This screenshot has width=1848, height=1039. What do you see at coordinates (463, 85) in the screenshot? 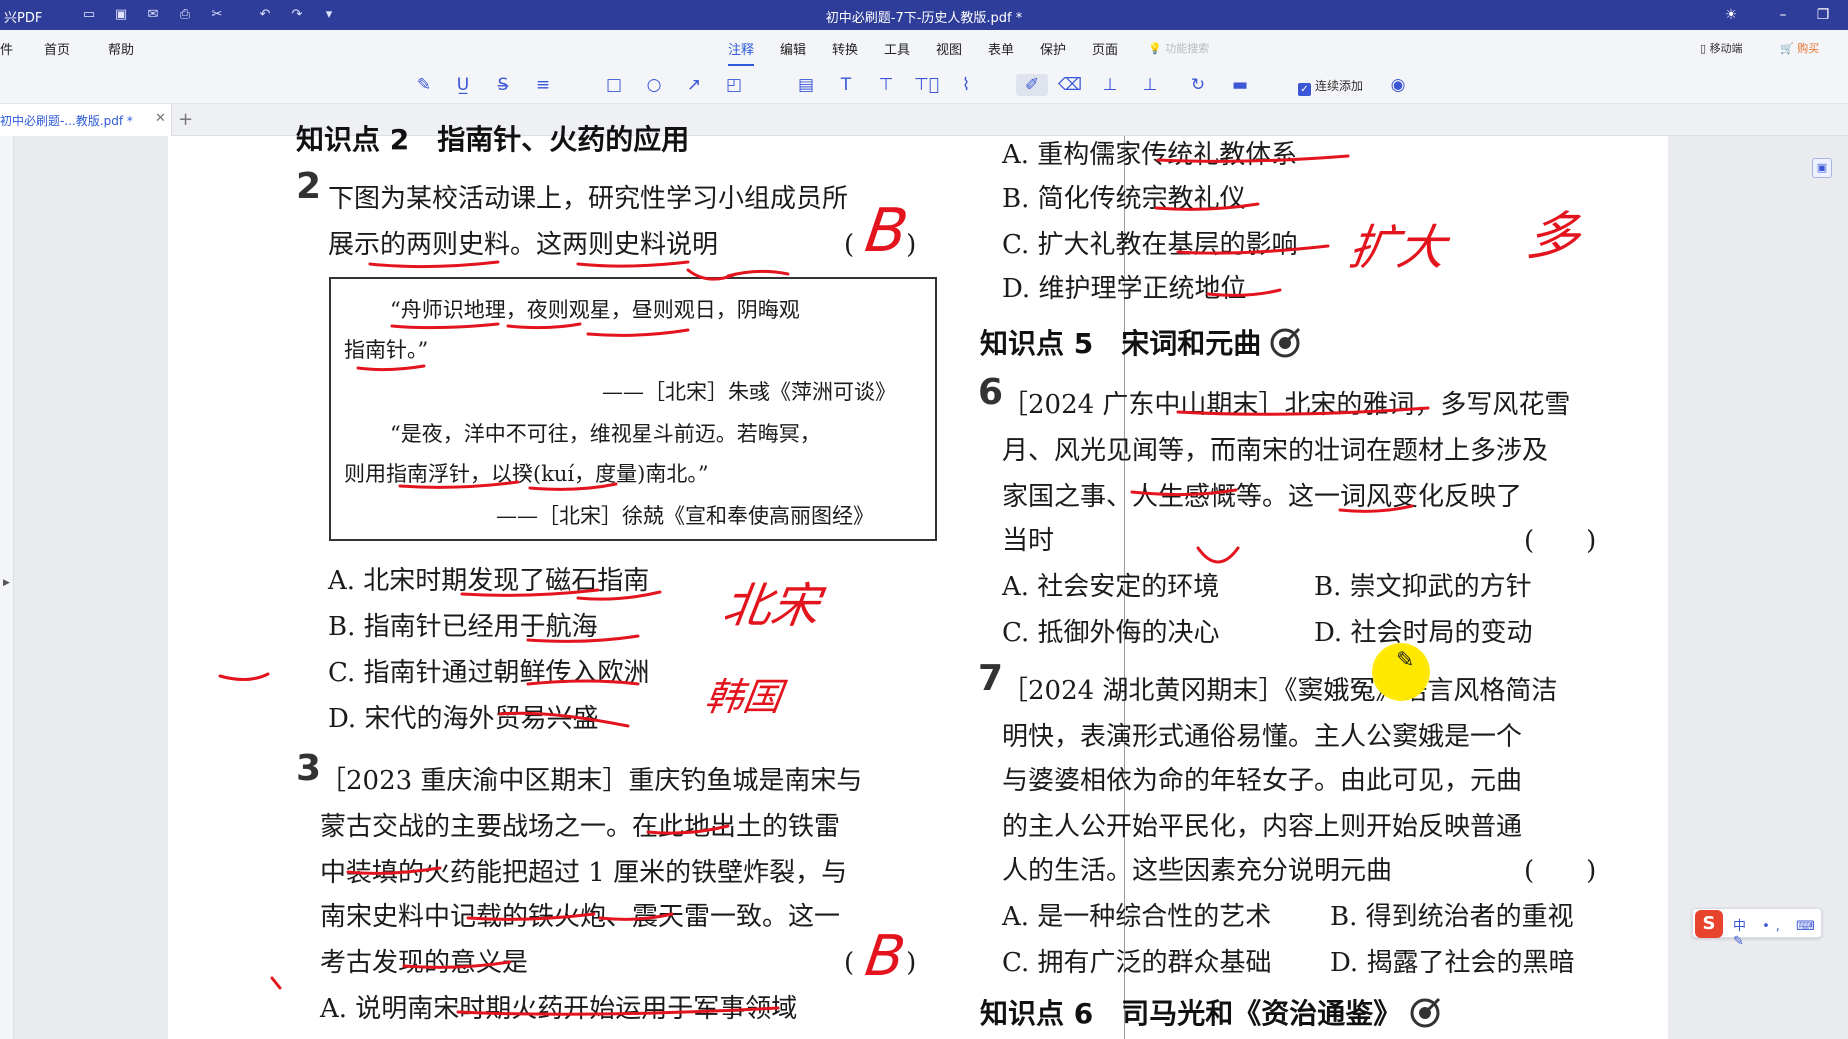
I see `underline-icon: U̲` at bounding box center [463, 85].